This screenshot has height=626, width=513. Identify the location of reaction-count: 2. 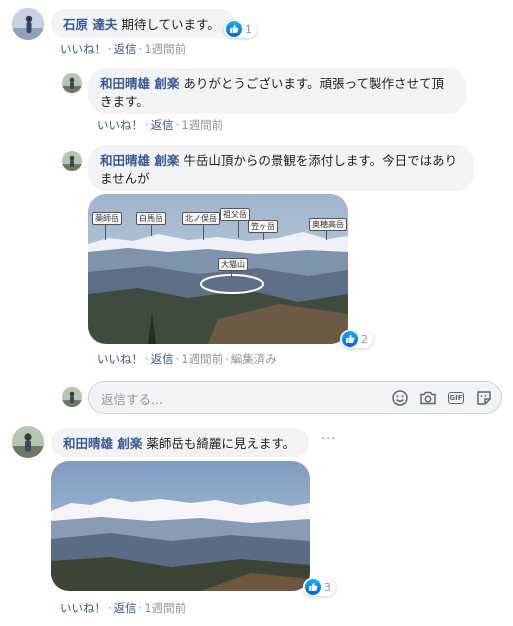
(364, 339).